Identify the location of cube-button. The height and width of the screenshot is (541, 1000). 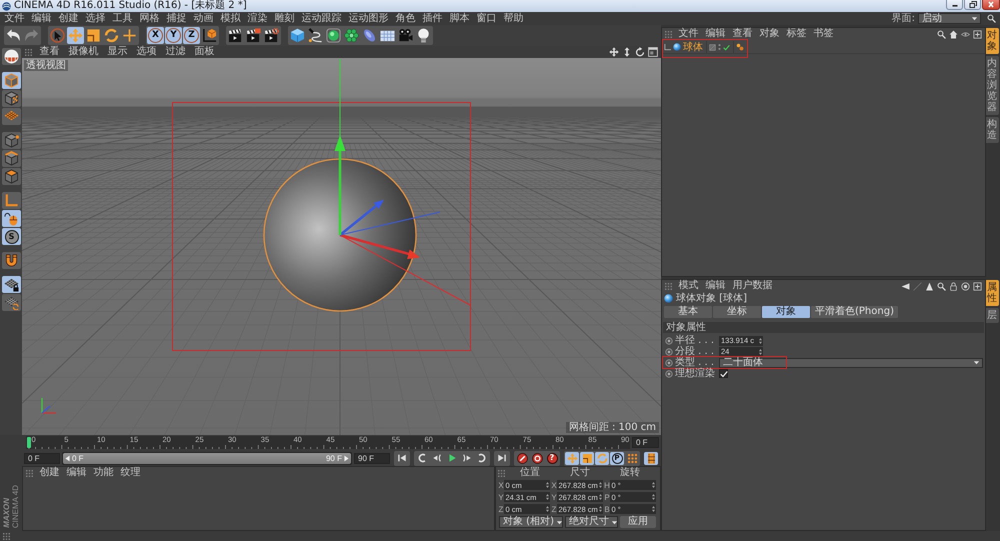
(297, 35).